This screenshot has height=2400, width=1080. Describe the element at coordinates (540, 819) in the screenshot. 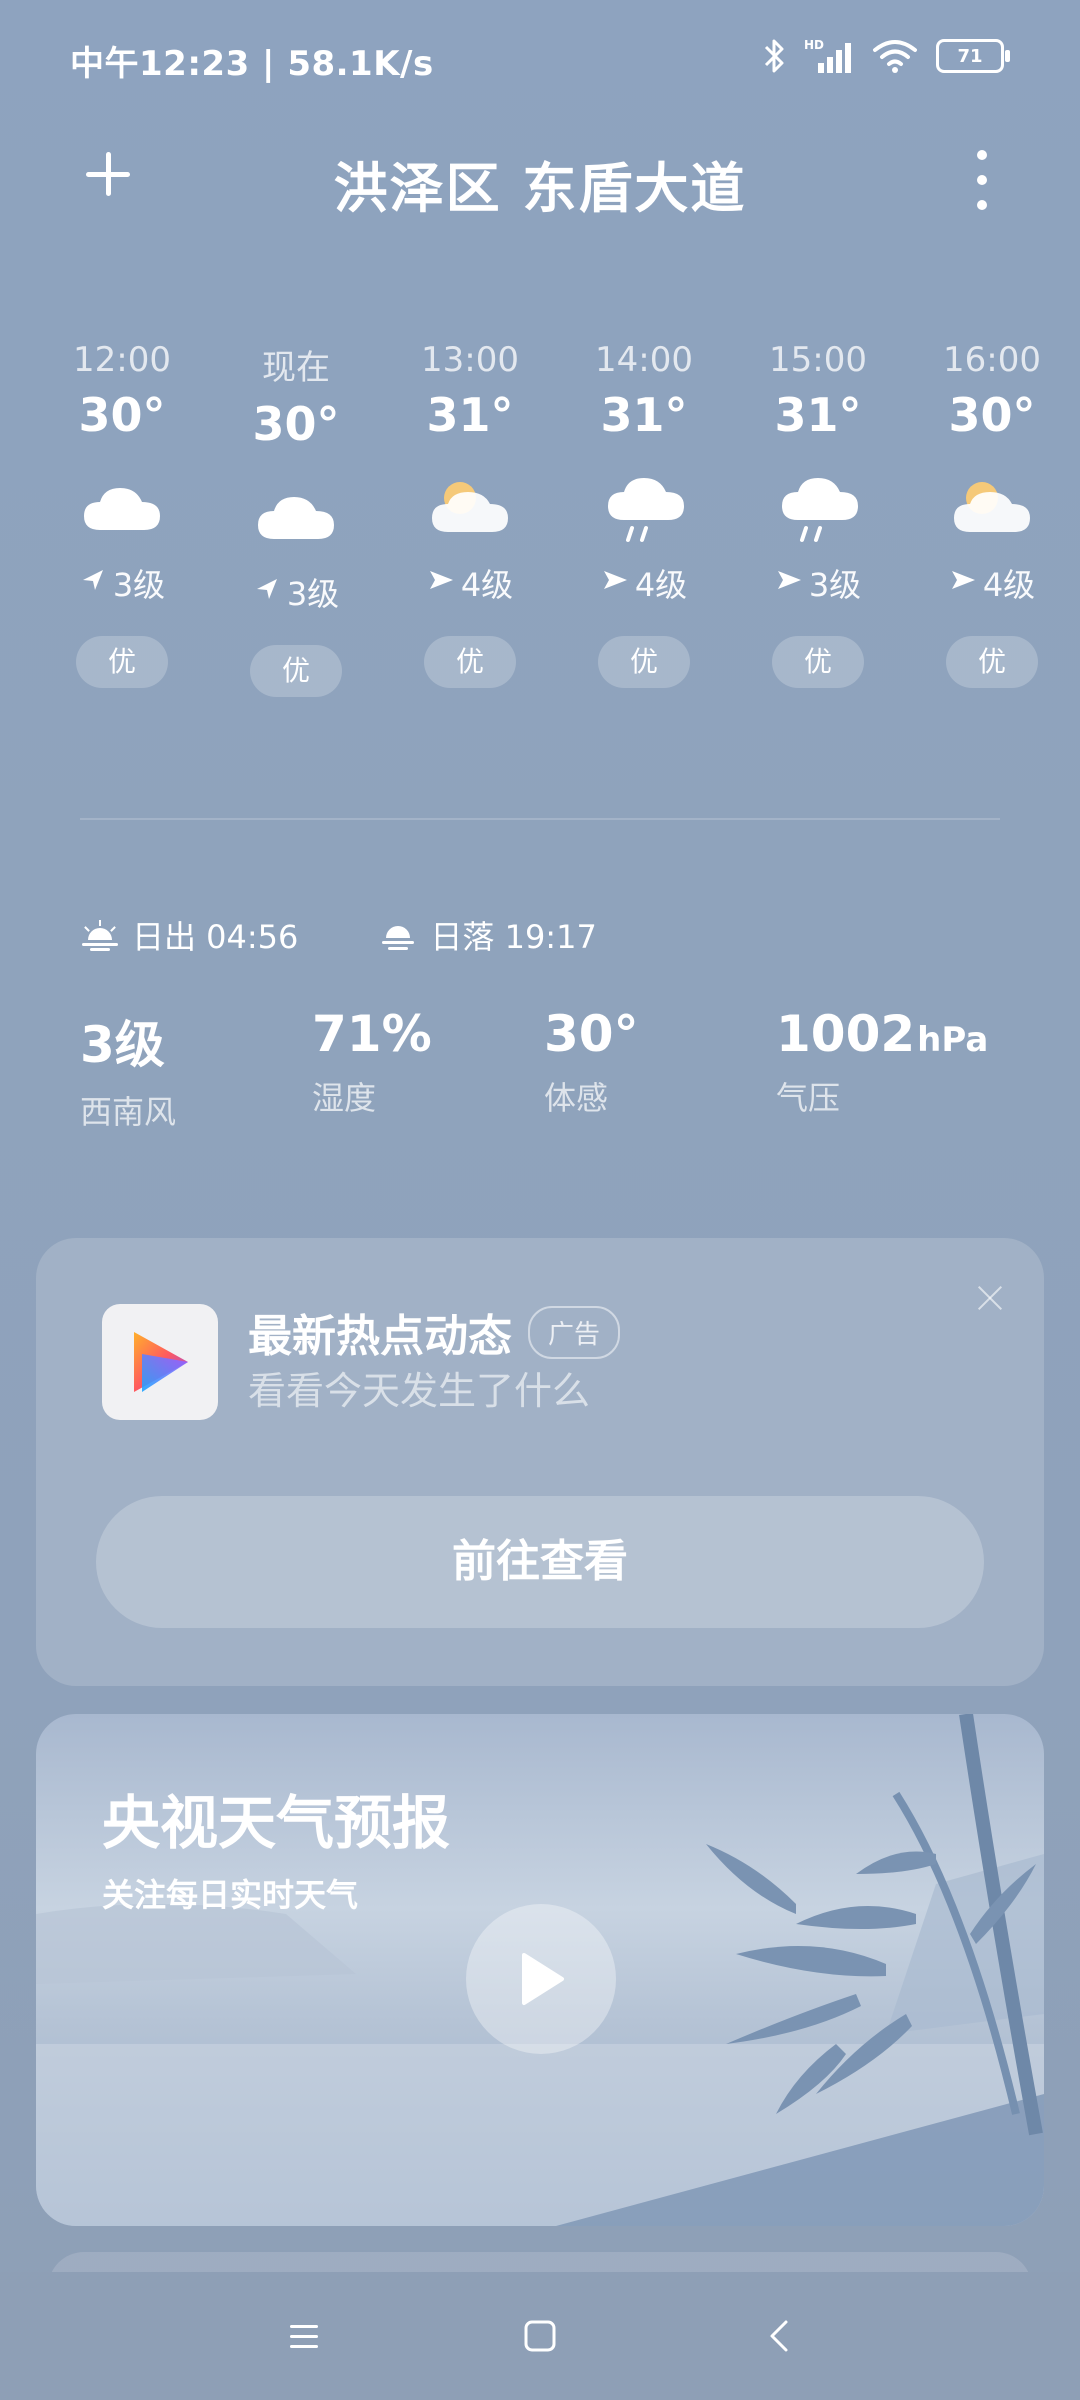

I see `divider` at that location.